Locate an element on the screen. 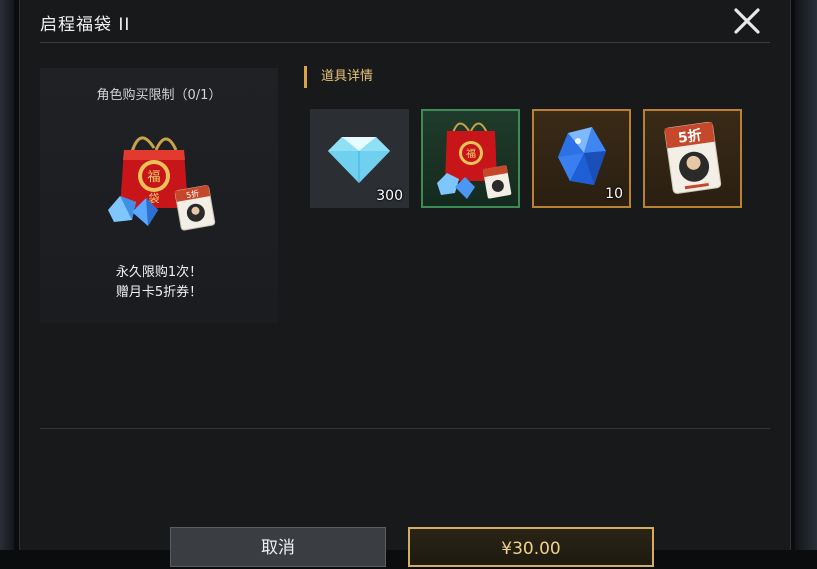 The image size is (817, 569). description-line-1: 永久限购1次！ is located at coordinates (159, 272).